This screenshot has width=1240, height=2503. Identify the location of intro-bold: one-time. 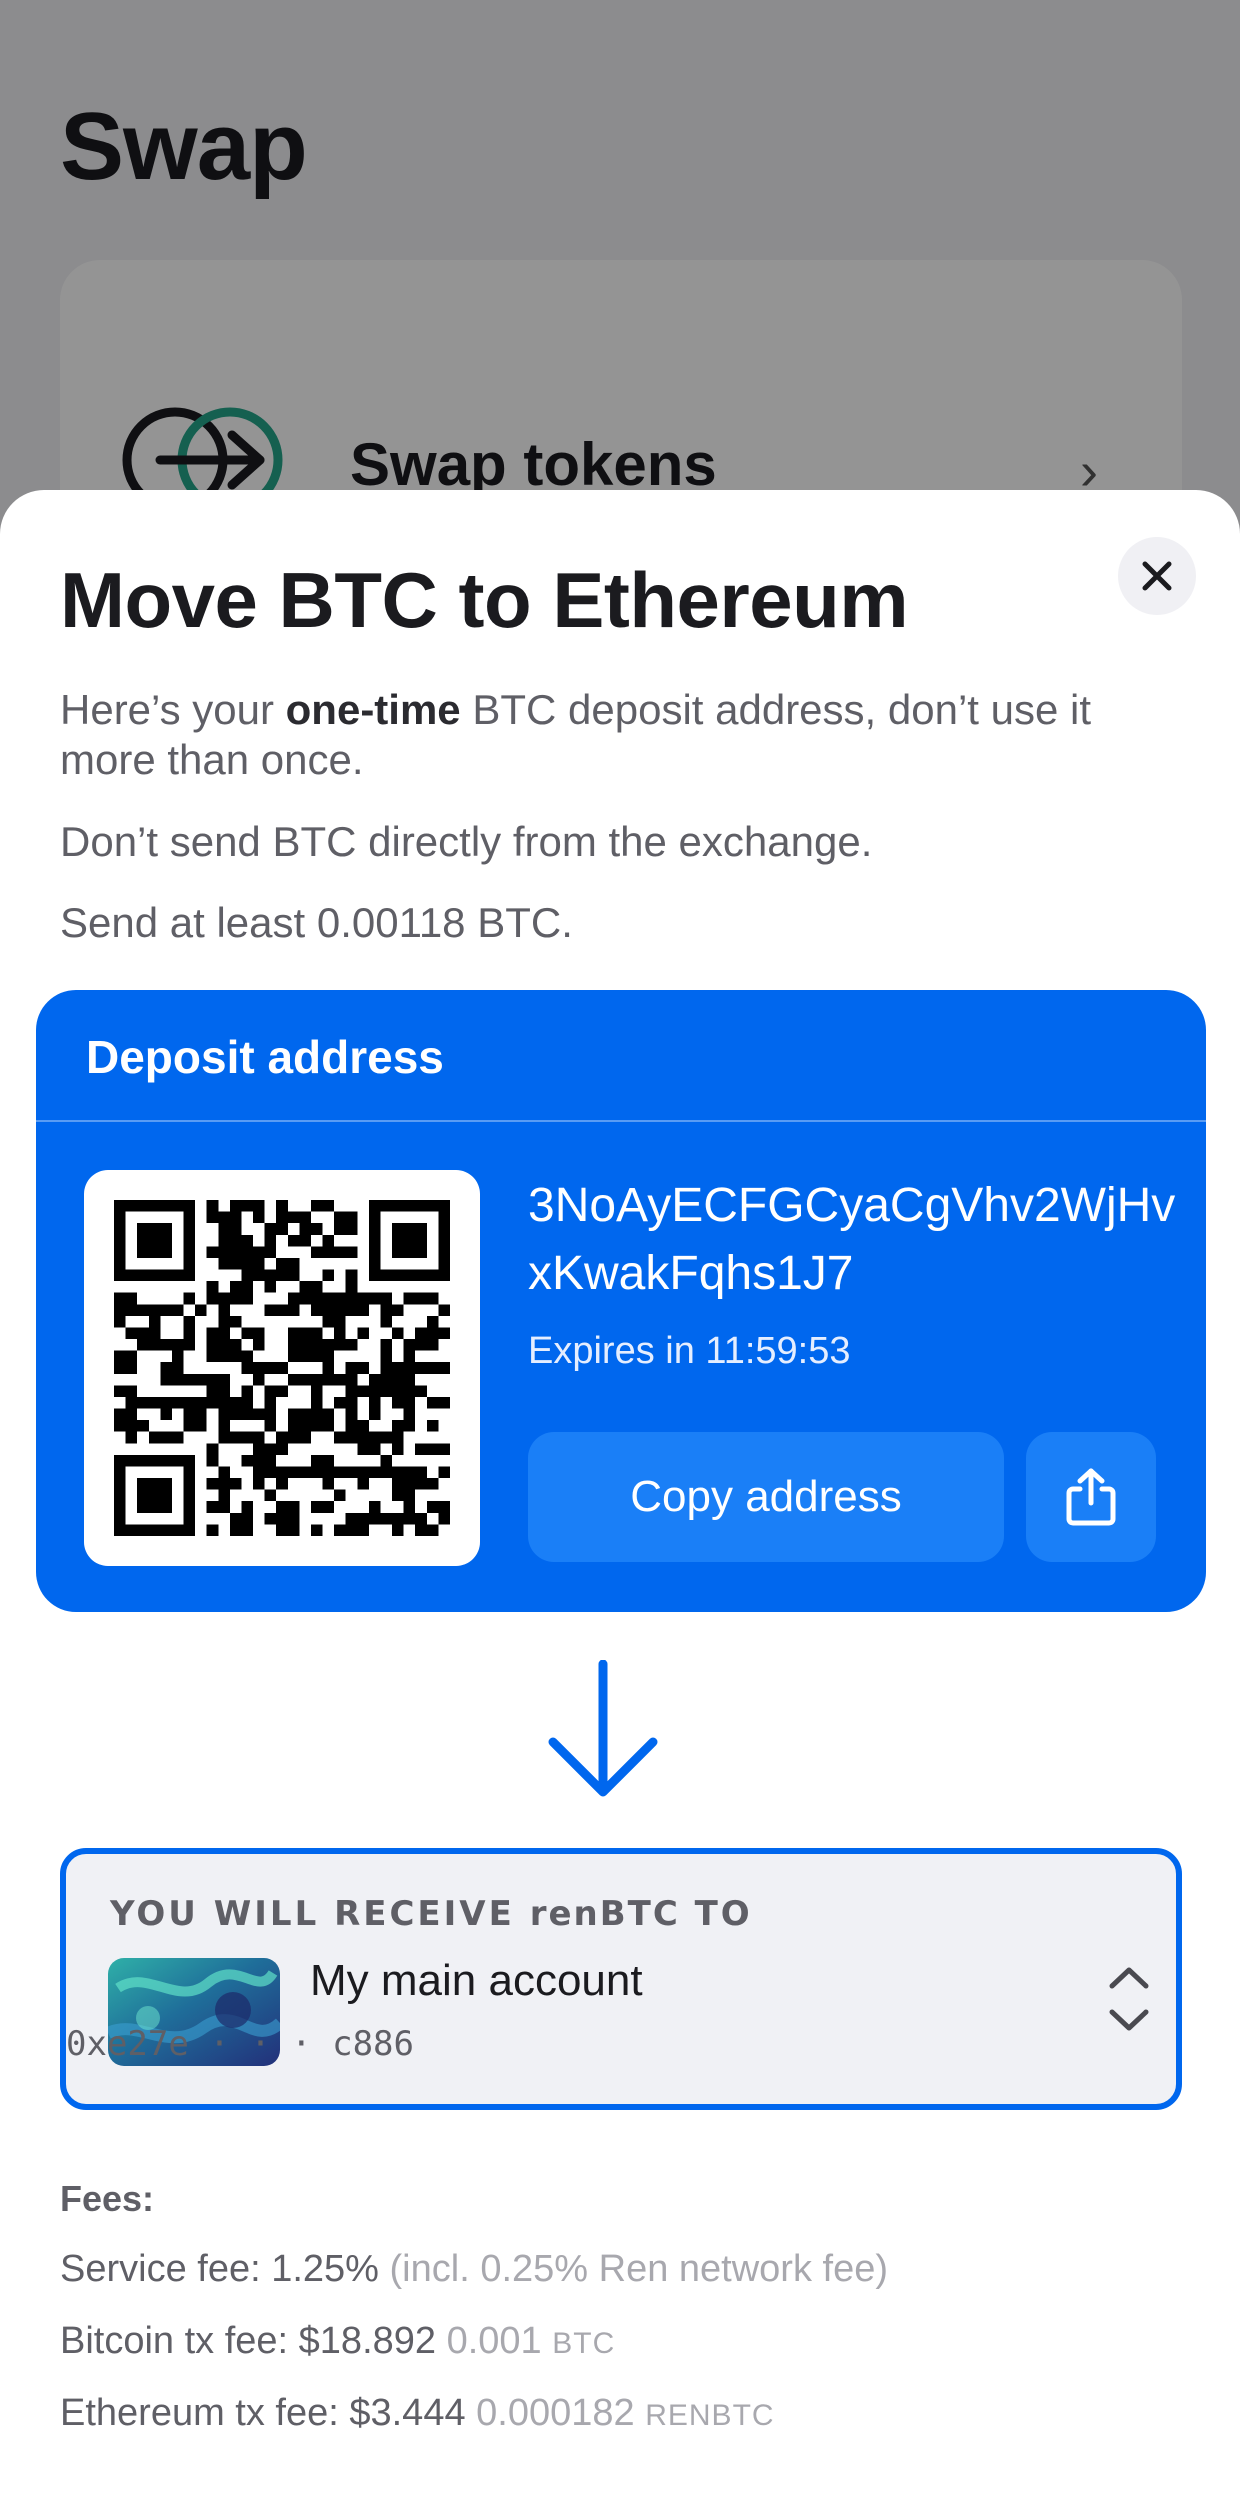
(373, 709).